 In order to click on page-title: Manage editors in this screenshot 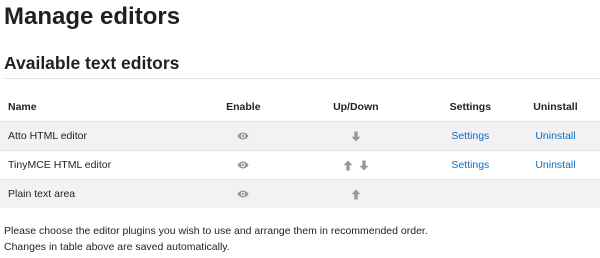, I will do `click(92, 16)`.